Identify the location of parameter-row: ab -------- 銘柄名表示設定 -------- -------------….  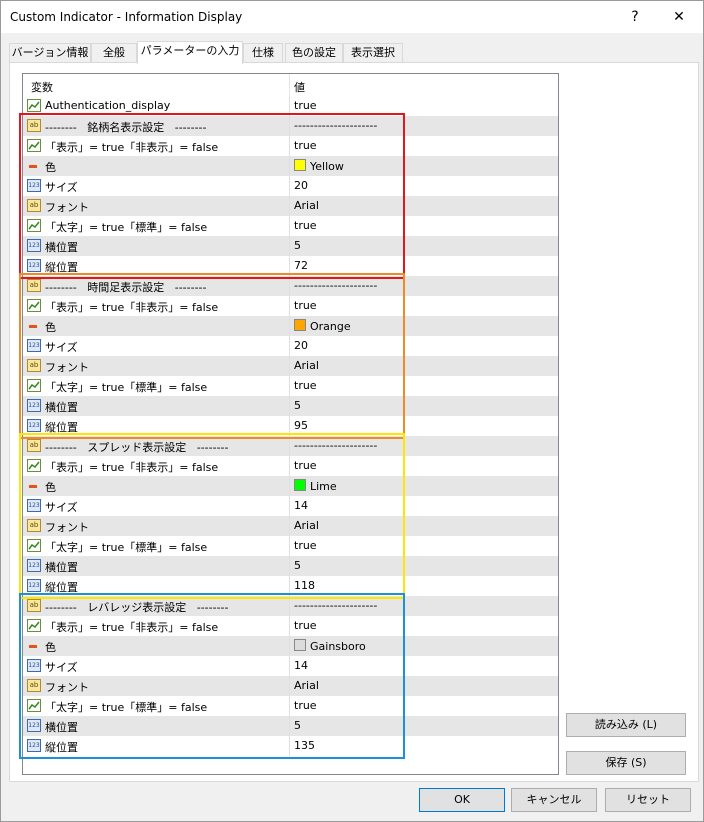
(290, 126).